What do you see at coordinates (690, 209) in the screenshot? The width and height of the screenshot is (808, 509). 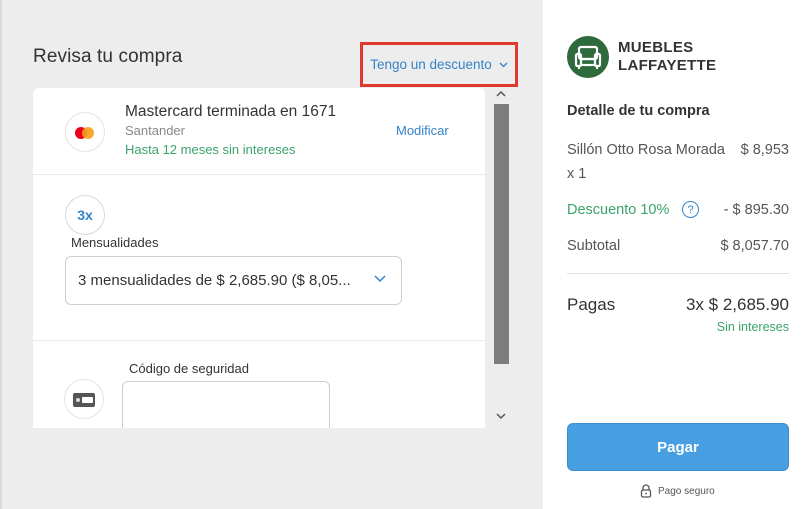 I see `help-icon: ?` at bounding box center [690, 209].